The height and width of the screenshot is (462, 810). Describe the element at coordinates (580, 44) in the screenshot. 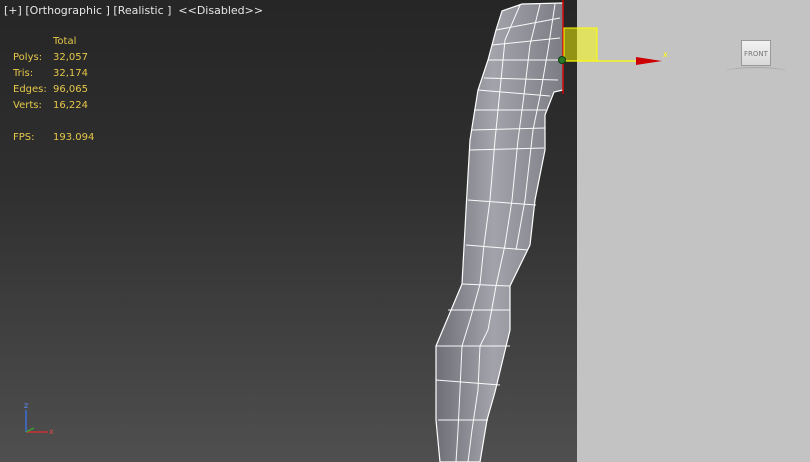

I see `gizmo-xy-plane-handle` at that location.